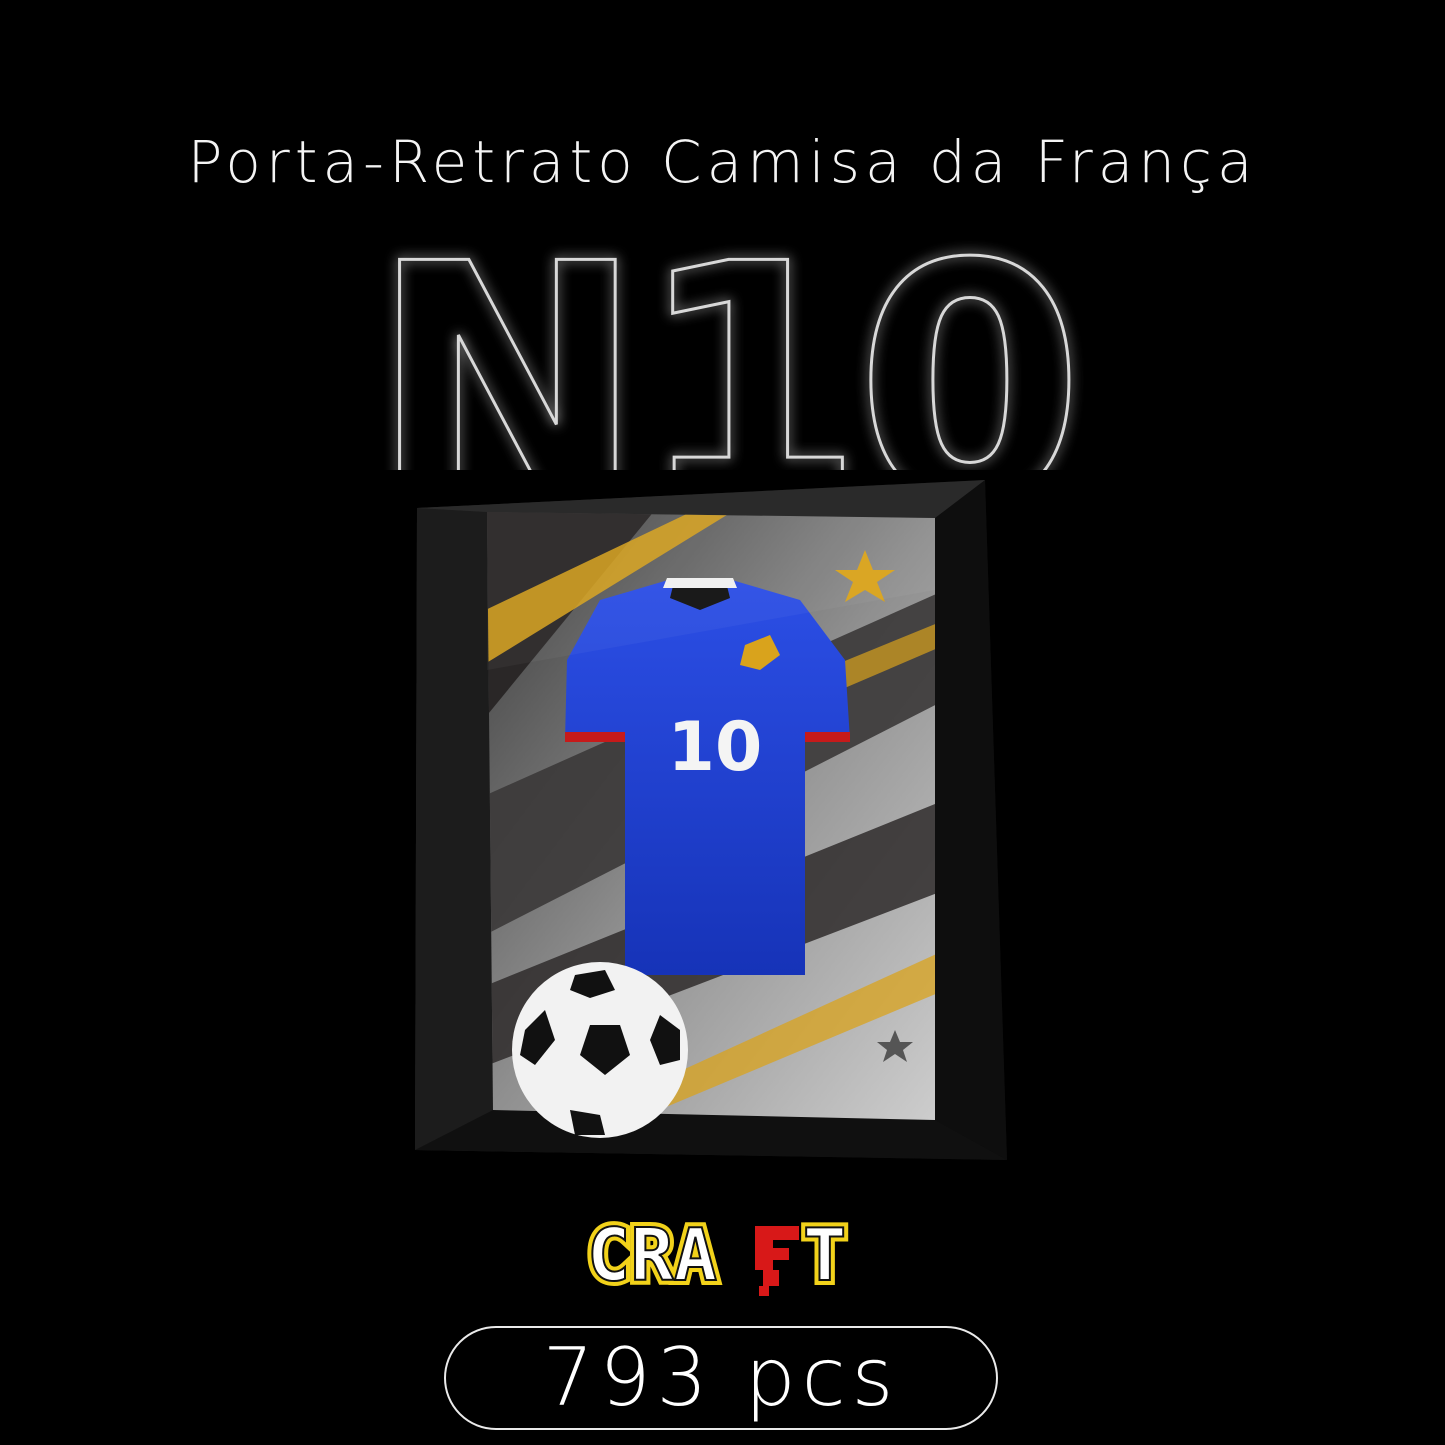 Image resolution: width=1445 pixels, height=1445 pixels. What do you see at coordinates (824, 1255) in the screenshot?
I see `svg-text: T` at bounding box center [824, 1255].